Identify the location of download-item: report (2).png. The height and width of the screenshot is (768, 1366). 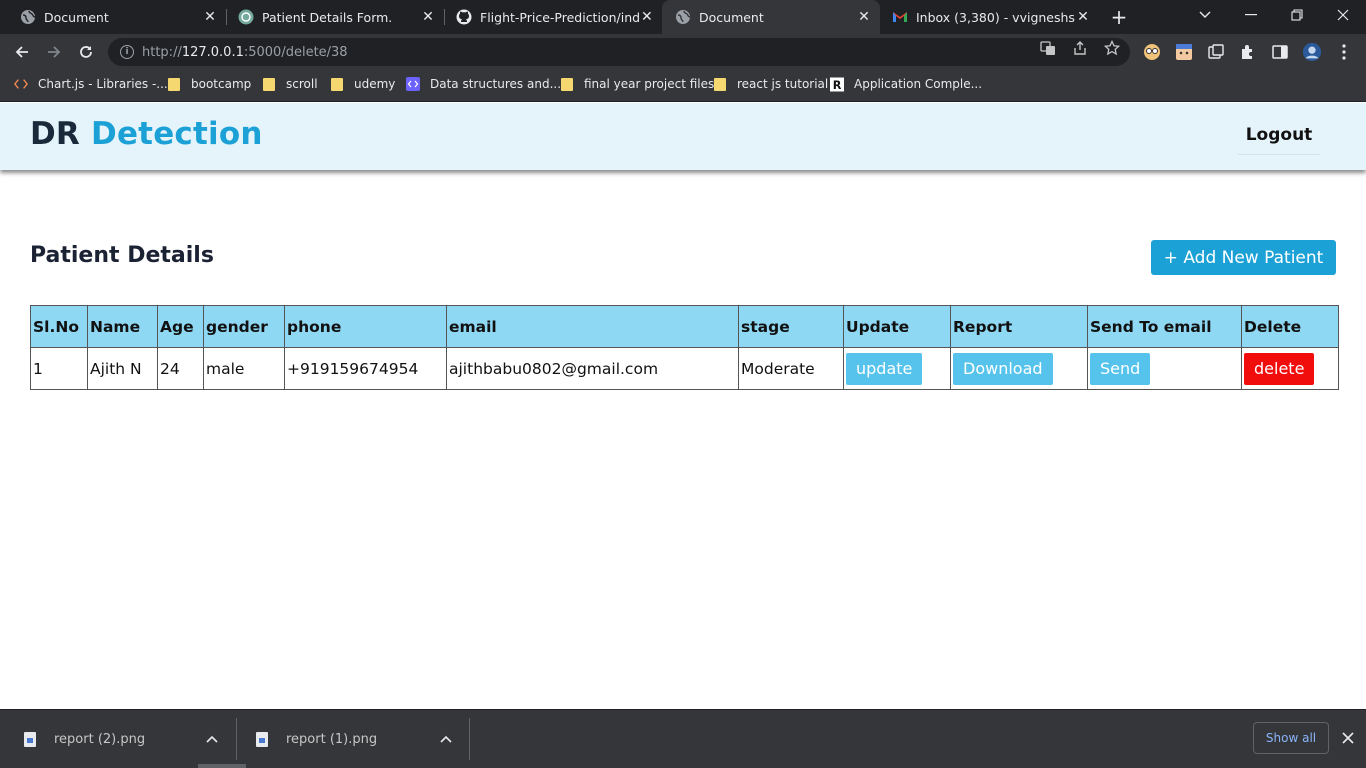
(130, 739).